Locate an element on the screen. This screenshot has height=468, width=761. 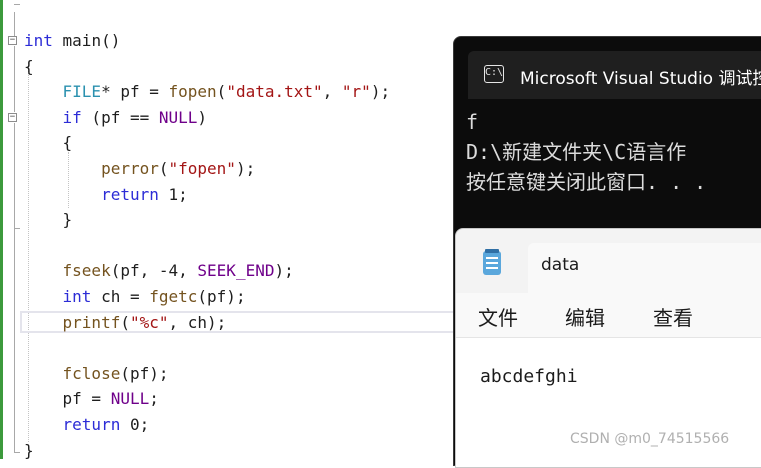
code-line: fclose(pf); is located at coordinates (96, 374).